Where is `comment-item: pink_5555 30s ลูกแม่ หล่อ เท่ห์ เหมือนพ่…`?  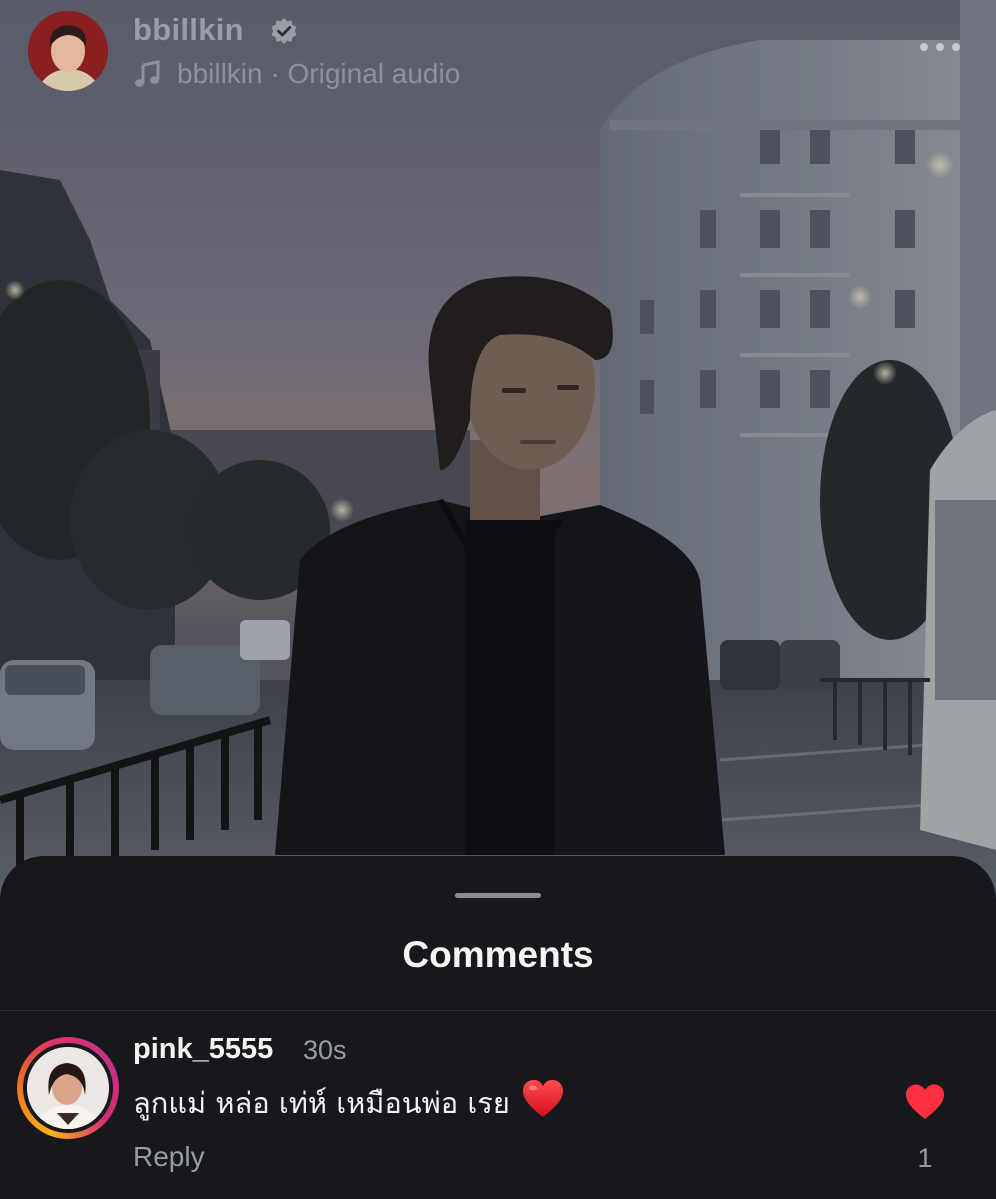 comment-item: pink_5555 30s ลูกแม่ หล่อ เท่ห์ เหมือนพ่… is located at coordinates (498, 1111).